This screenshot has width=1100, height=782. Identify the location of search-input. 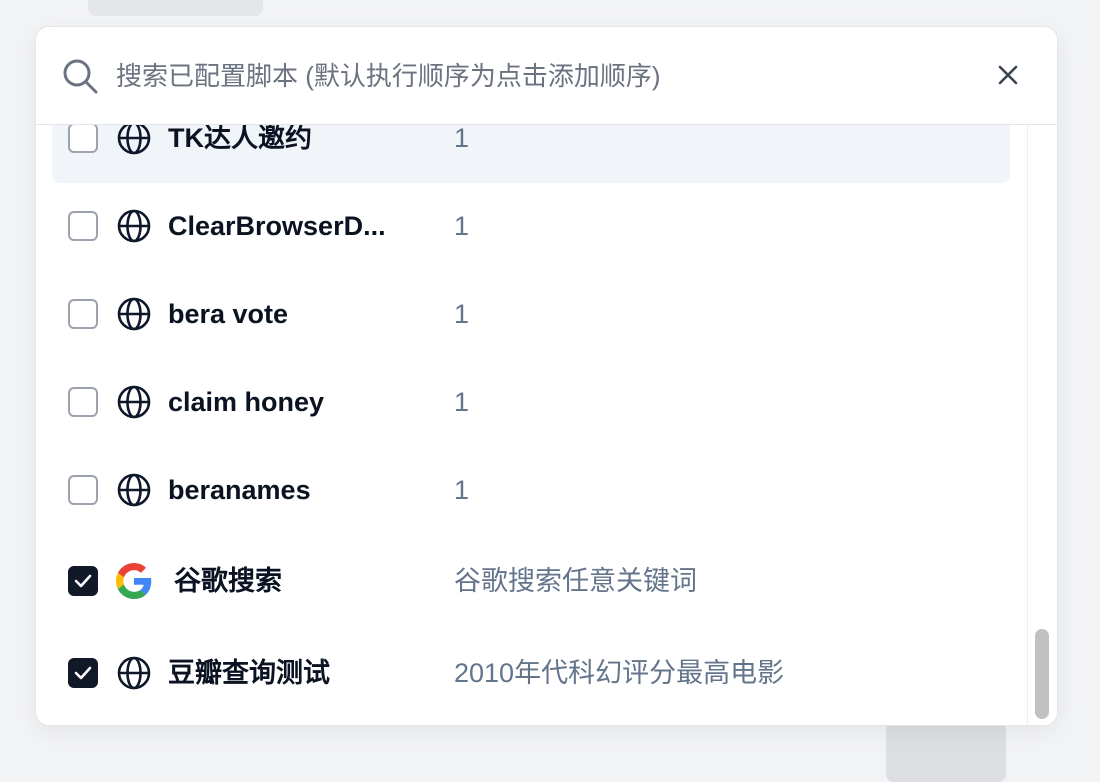
(546, 76).